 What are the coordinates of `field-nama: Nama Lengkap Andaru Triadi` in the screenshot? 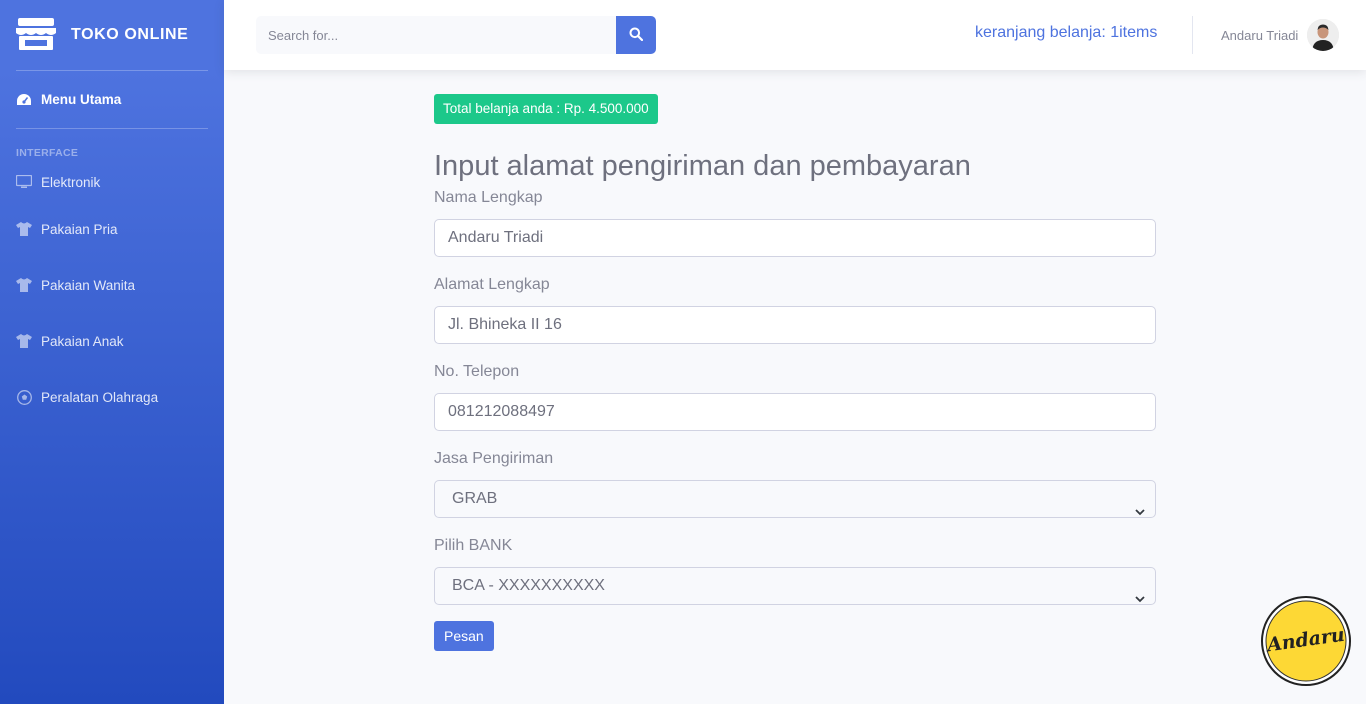 It's located at (795, 222).